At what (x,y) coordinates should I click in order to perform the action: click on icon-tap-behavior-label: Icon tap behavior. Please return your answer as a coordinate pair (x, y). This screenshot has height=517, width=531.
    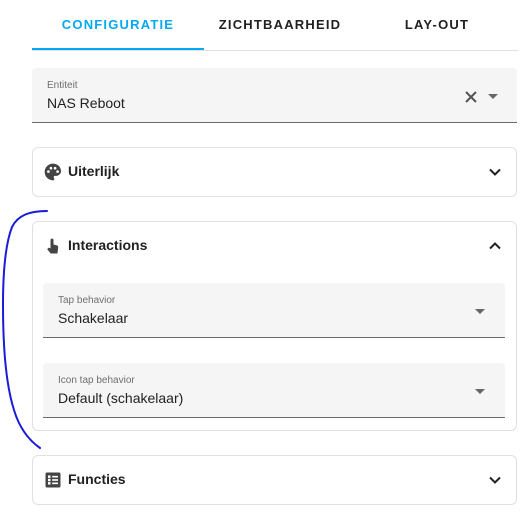
    Looking at the image, I should click on (96, 380).